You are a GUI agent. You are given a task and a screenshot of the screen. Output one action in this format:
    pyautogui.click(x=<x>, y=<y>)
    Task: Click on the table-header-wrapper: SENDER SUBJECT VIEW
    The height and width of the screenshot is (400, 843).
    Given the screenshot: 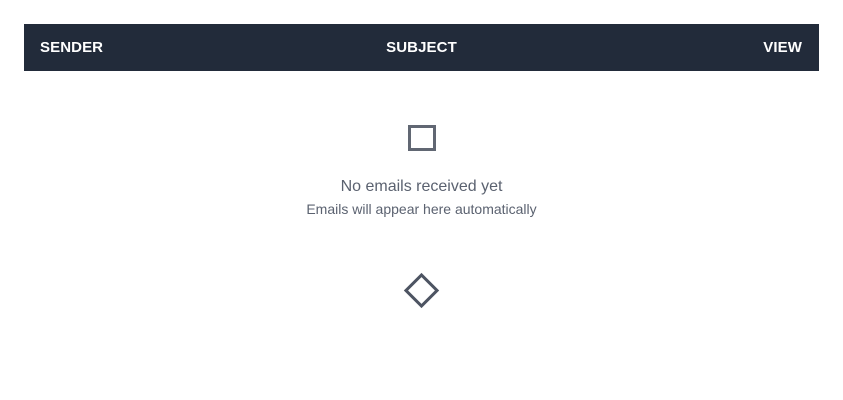 What is the action you would take?
    pyautogui.click(x=421, y=47)
    